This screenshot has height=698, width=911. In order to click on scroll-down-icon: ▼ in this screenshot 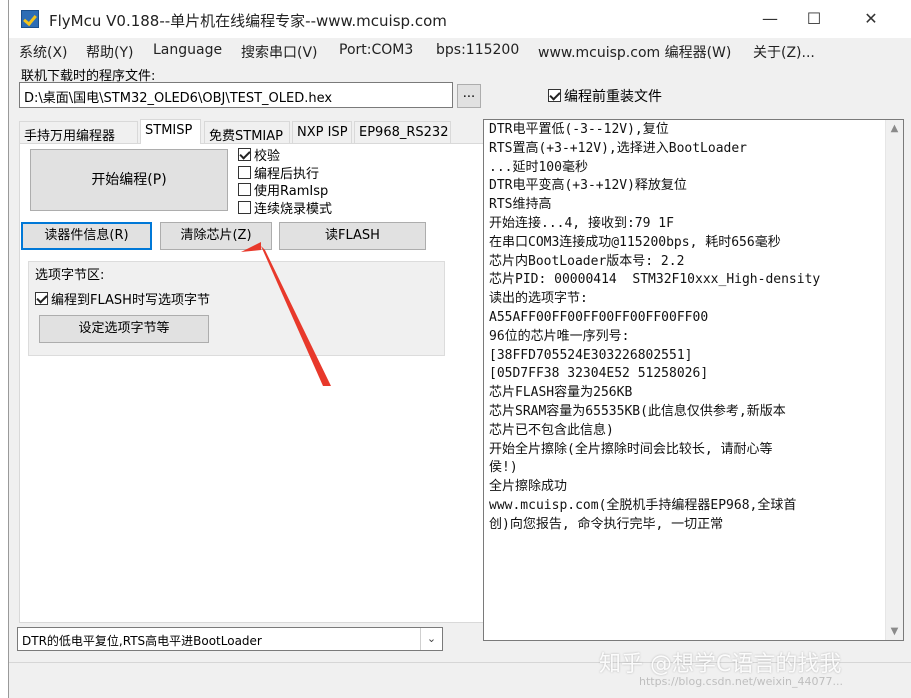, I will do `click(894, 631)`.